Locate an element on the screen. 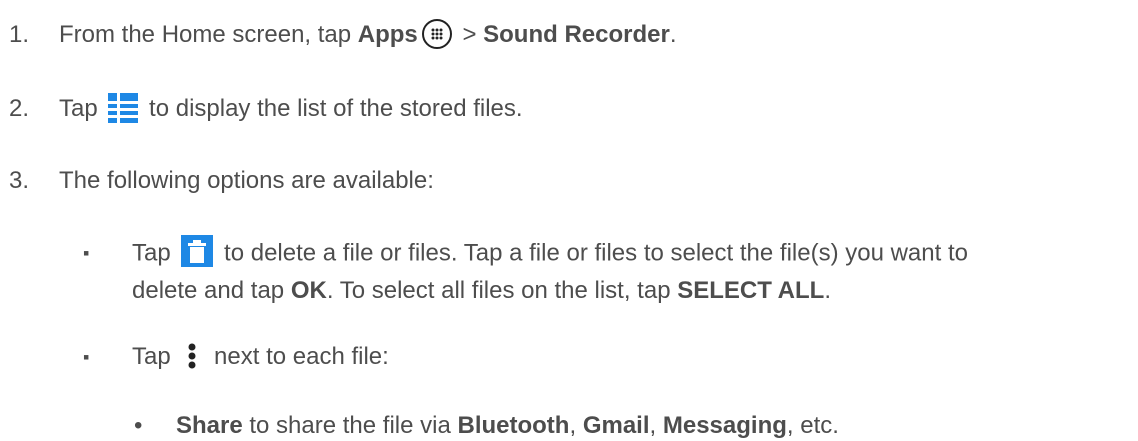 Image resolution: width=1138 pixels, height=441 pixels. apps-label: Apps is located at coordinates (387, 34).